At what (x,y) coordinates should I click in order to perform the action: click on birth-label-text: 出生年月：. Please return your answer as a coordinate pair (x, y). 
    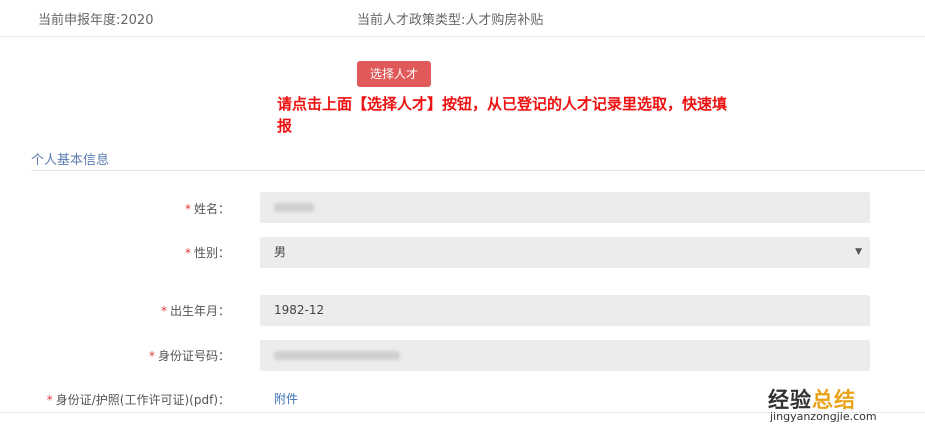
    Looking at the image, I should click on (199, 311).